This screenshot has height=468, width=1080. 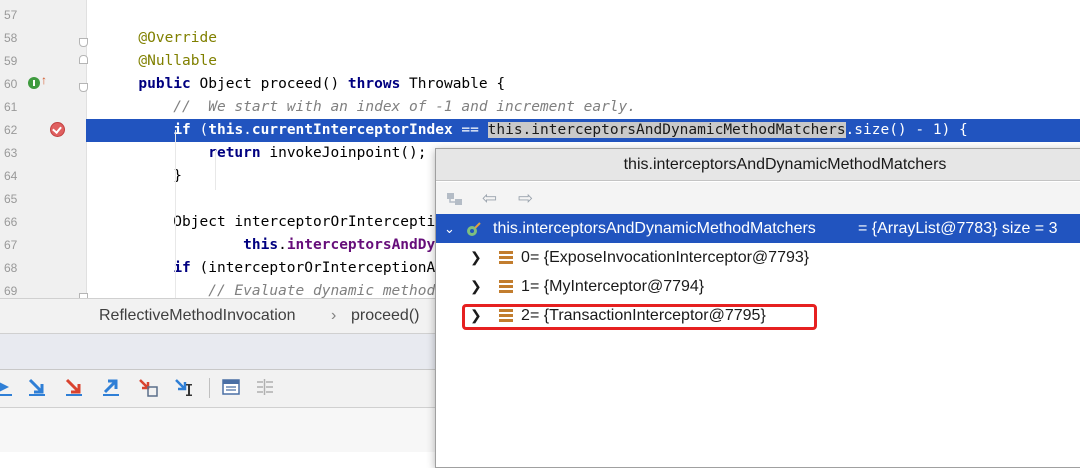 What do you see at coordinates (184, 387) in the screenshot?
I see `run-to-cursor-icon` at bounding box center [184, 387].